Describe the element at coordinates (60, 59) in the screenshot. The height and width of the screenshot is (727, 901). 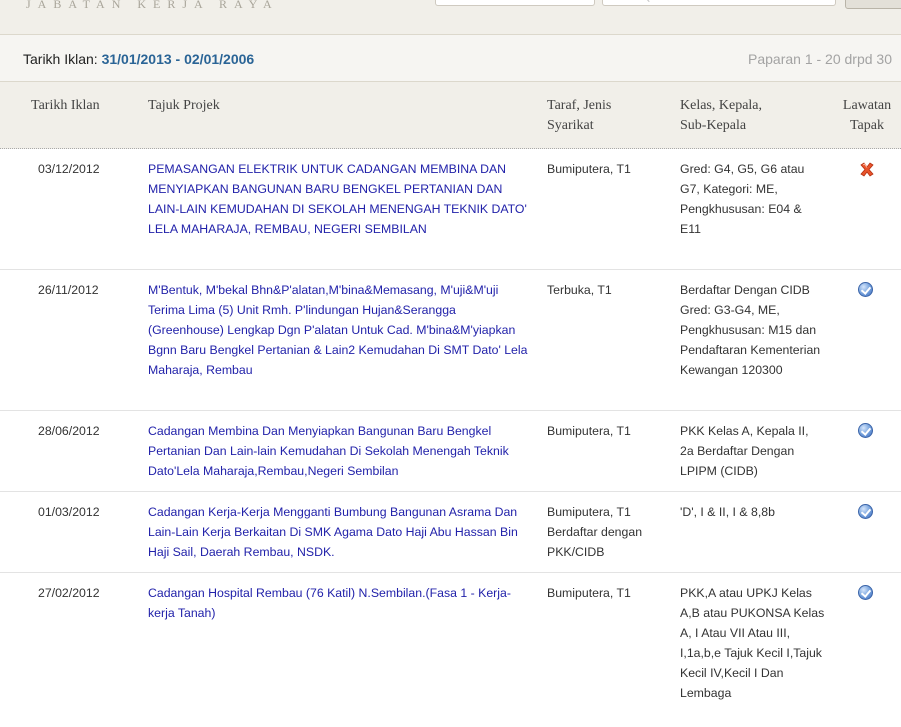
I see `date-range-caption: Tarikh Iklan:` at that location.